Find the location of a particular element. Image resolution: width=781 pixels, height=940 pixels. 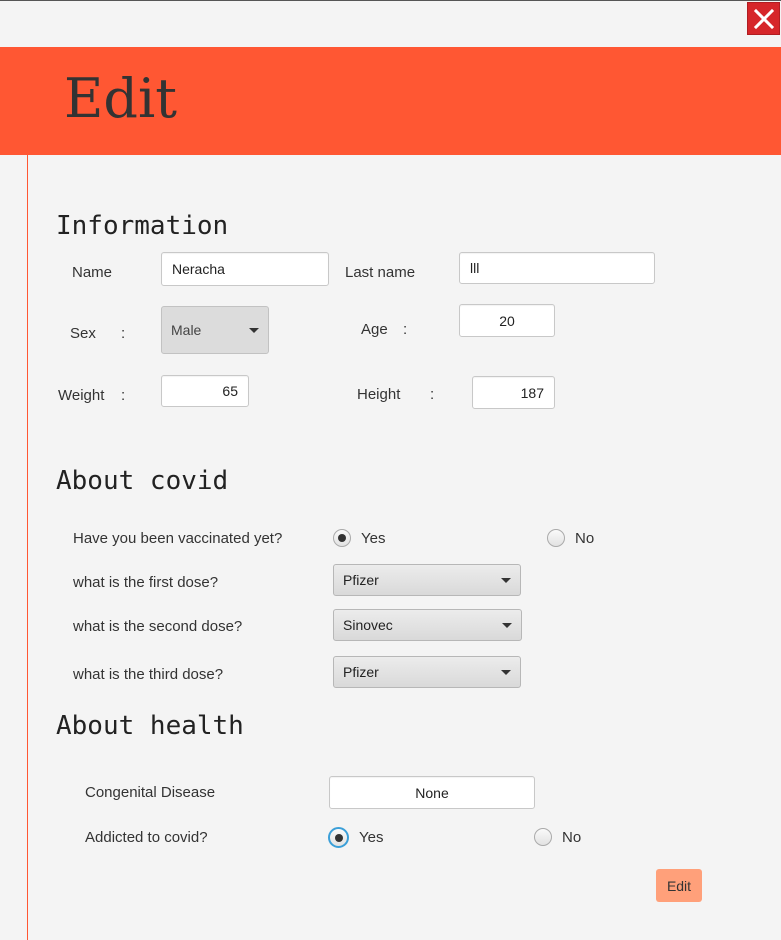

second-dose-label: what is the second dose? is located at coordinates (158, 626).